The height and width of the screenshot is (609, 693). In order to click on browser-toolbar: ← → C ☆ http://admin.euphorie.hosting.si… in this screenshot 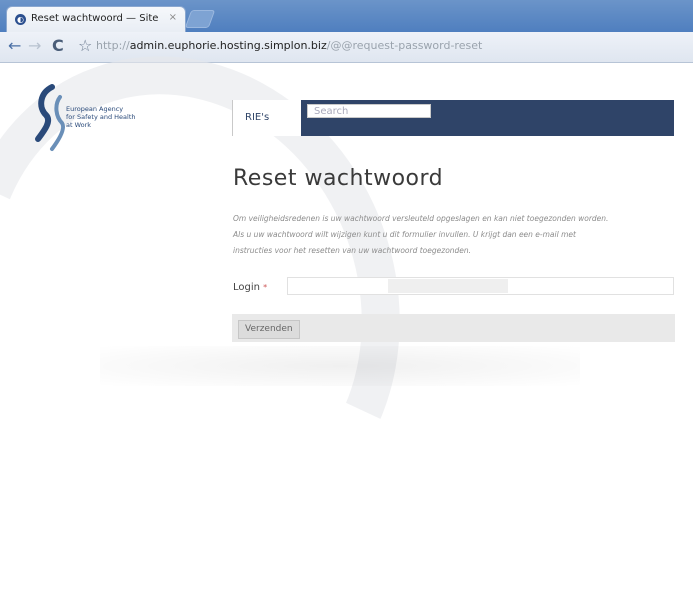, I will do `click(346, 47)`.